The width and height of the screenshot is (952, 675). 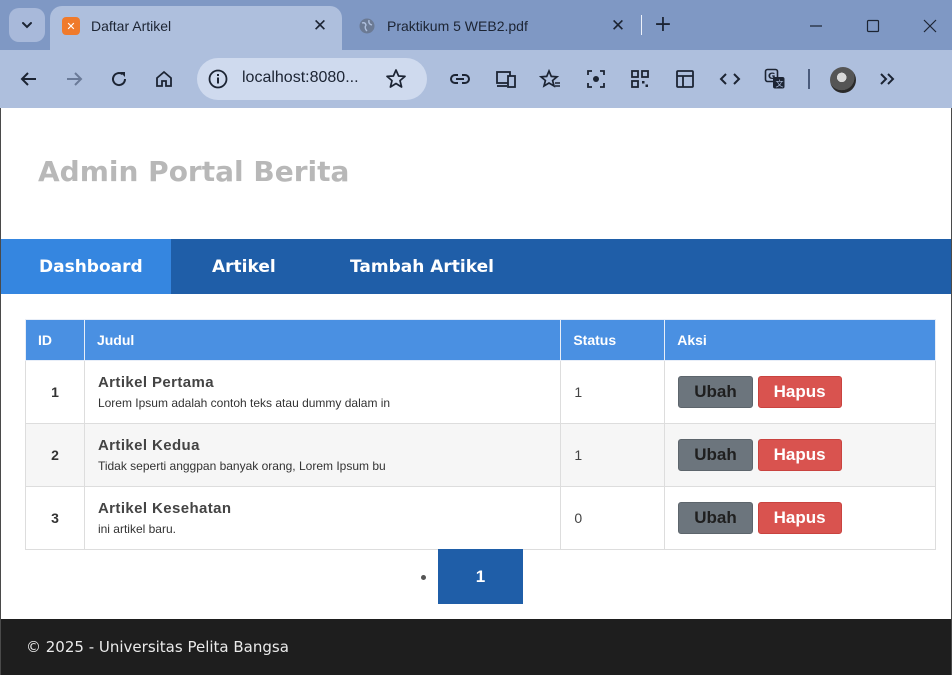 I want to click on translate-icon: G文, so click(x=775, y=79).